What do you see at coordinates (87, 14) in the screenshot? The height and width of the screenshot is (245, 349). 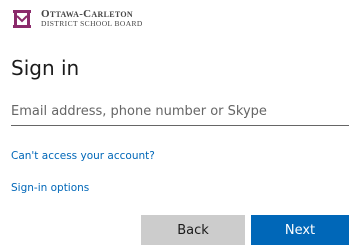 I see `logo-line1: Ottawa-Carleton` at bounding box center [87, 14].